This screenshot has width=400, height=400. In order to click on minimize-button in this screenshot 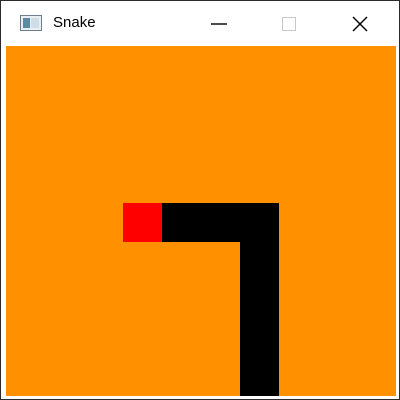, I will do `click(219, 23)`.